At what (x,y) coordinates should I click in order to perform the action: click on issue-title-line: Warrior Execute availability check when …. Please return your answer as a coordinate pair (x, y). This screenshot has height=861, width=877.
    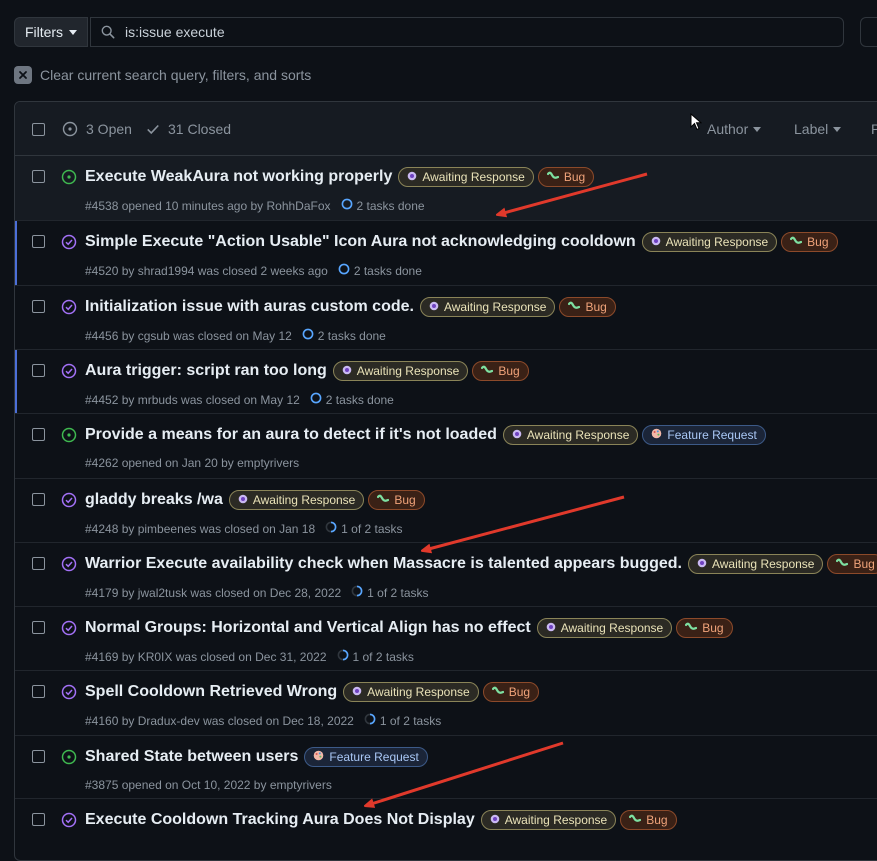
    Looking at the image, I should click on (481, 564).